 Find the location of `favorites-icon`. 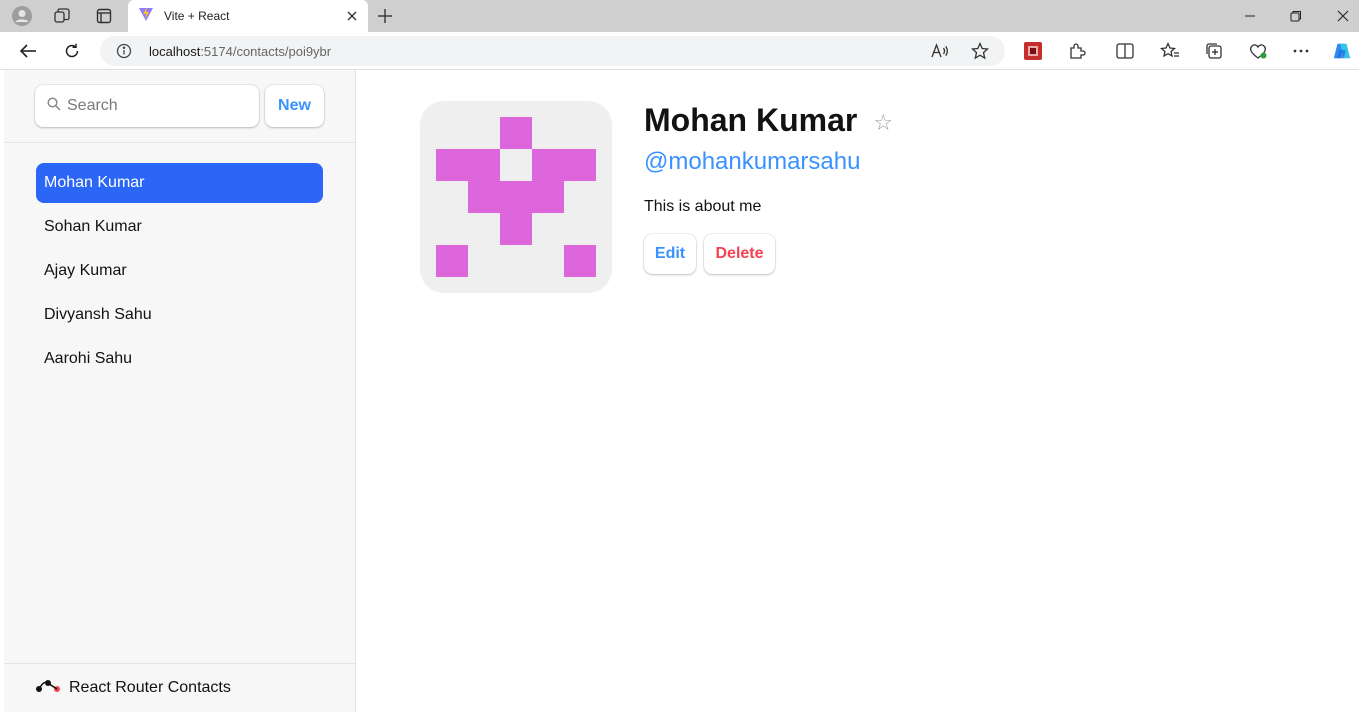

favorites-icon is located at coordinates (1170, 51).